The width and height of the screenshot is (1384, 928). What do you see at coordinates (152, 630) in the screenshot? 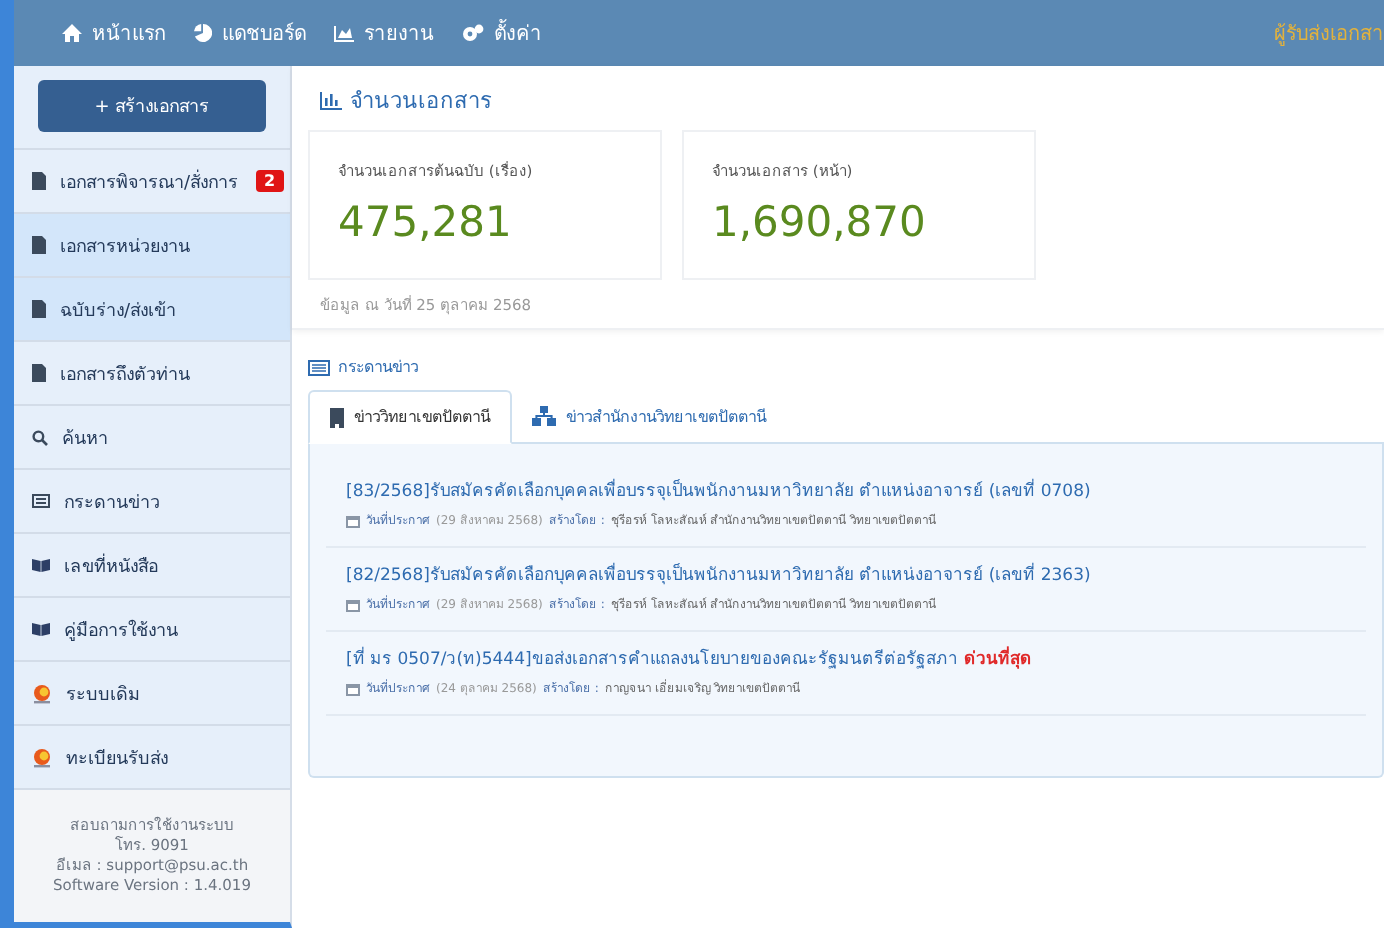
I see `sidebar-item: คู่มือการใช้งาน` at bounding box center [152, 630].